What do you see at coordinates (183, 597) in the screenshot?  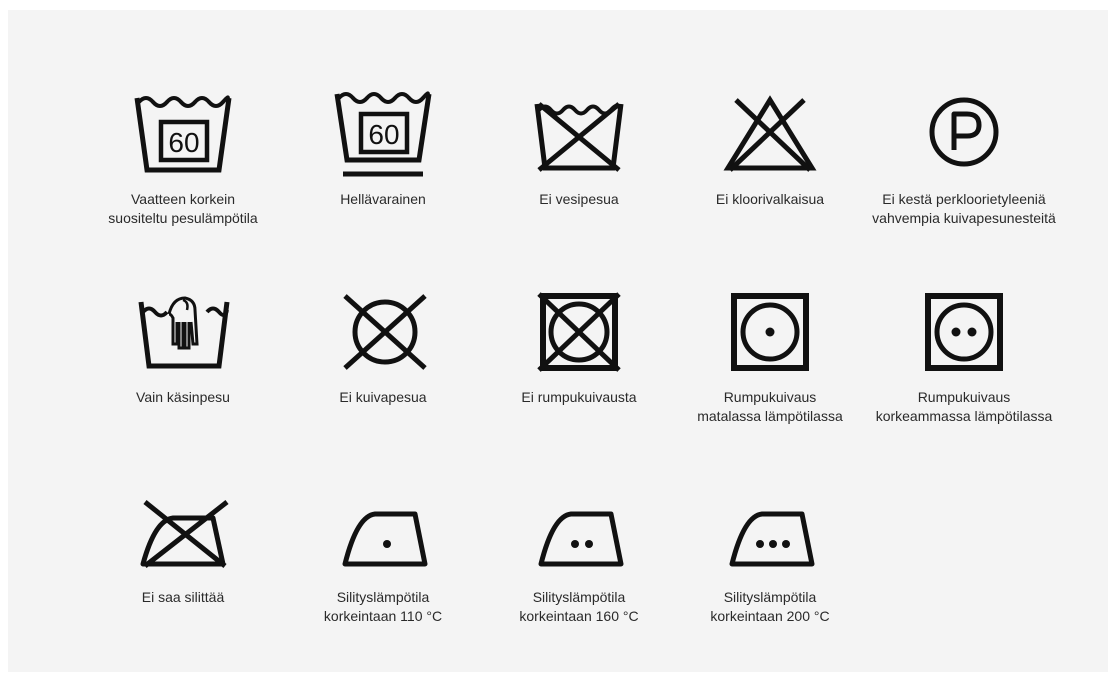 I see `symbol-label: Ei saa silittää` at bounding box center [183, 597].